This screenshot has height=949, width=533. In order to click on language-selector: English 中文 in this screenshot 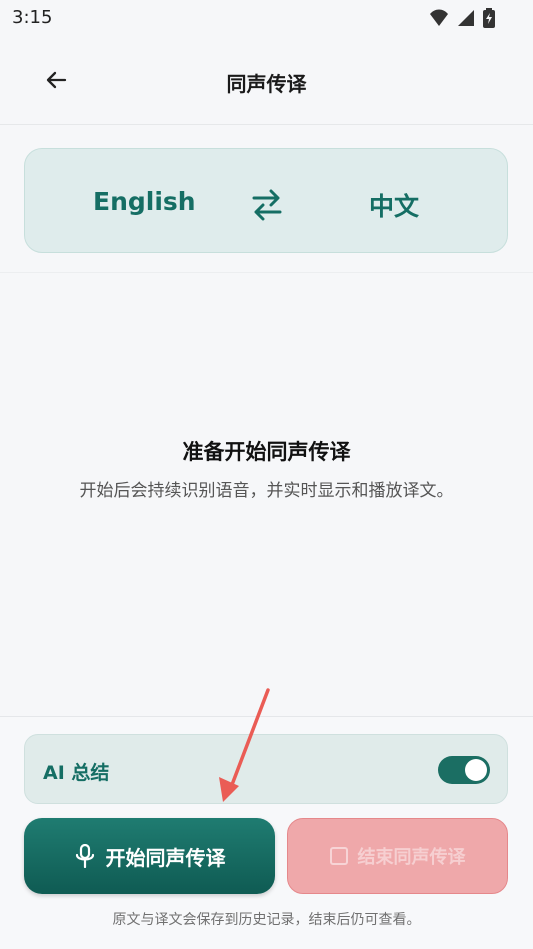, I will do `click(266, 200)`.